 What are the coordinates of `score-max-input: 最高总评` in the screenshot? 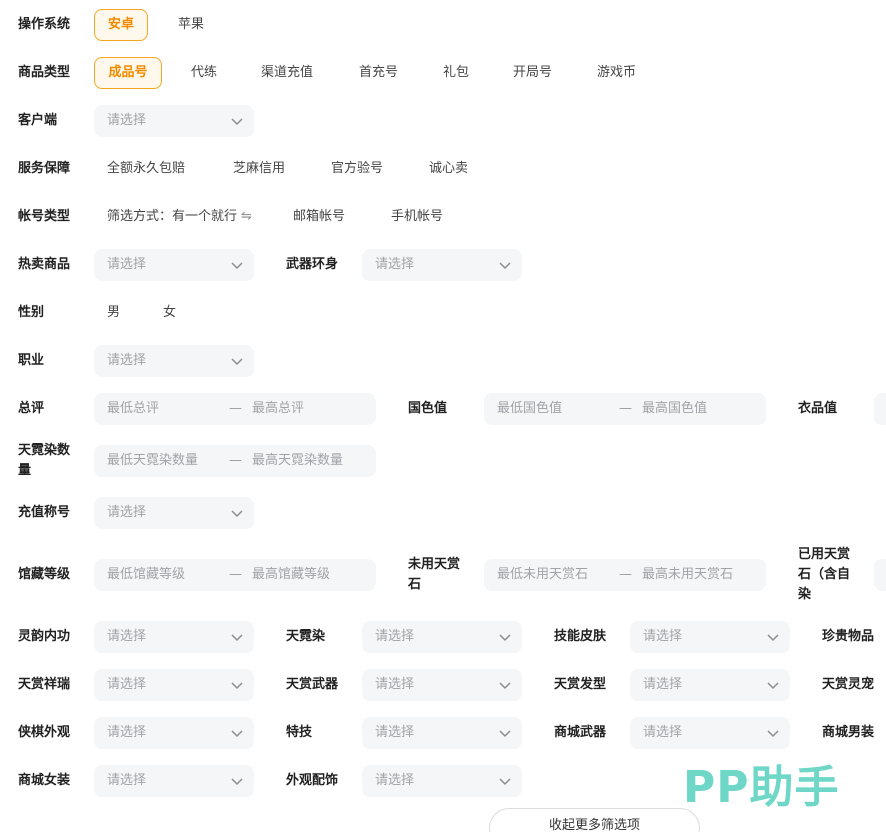 It's located at (278, 409).